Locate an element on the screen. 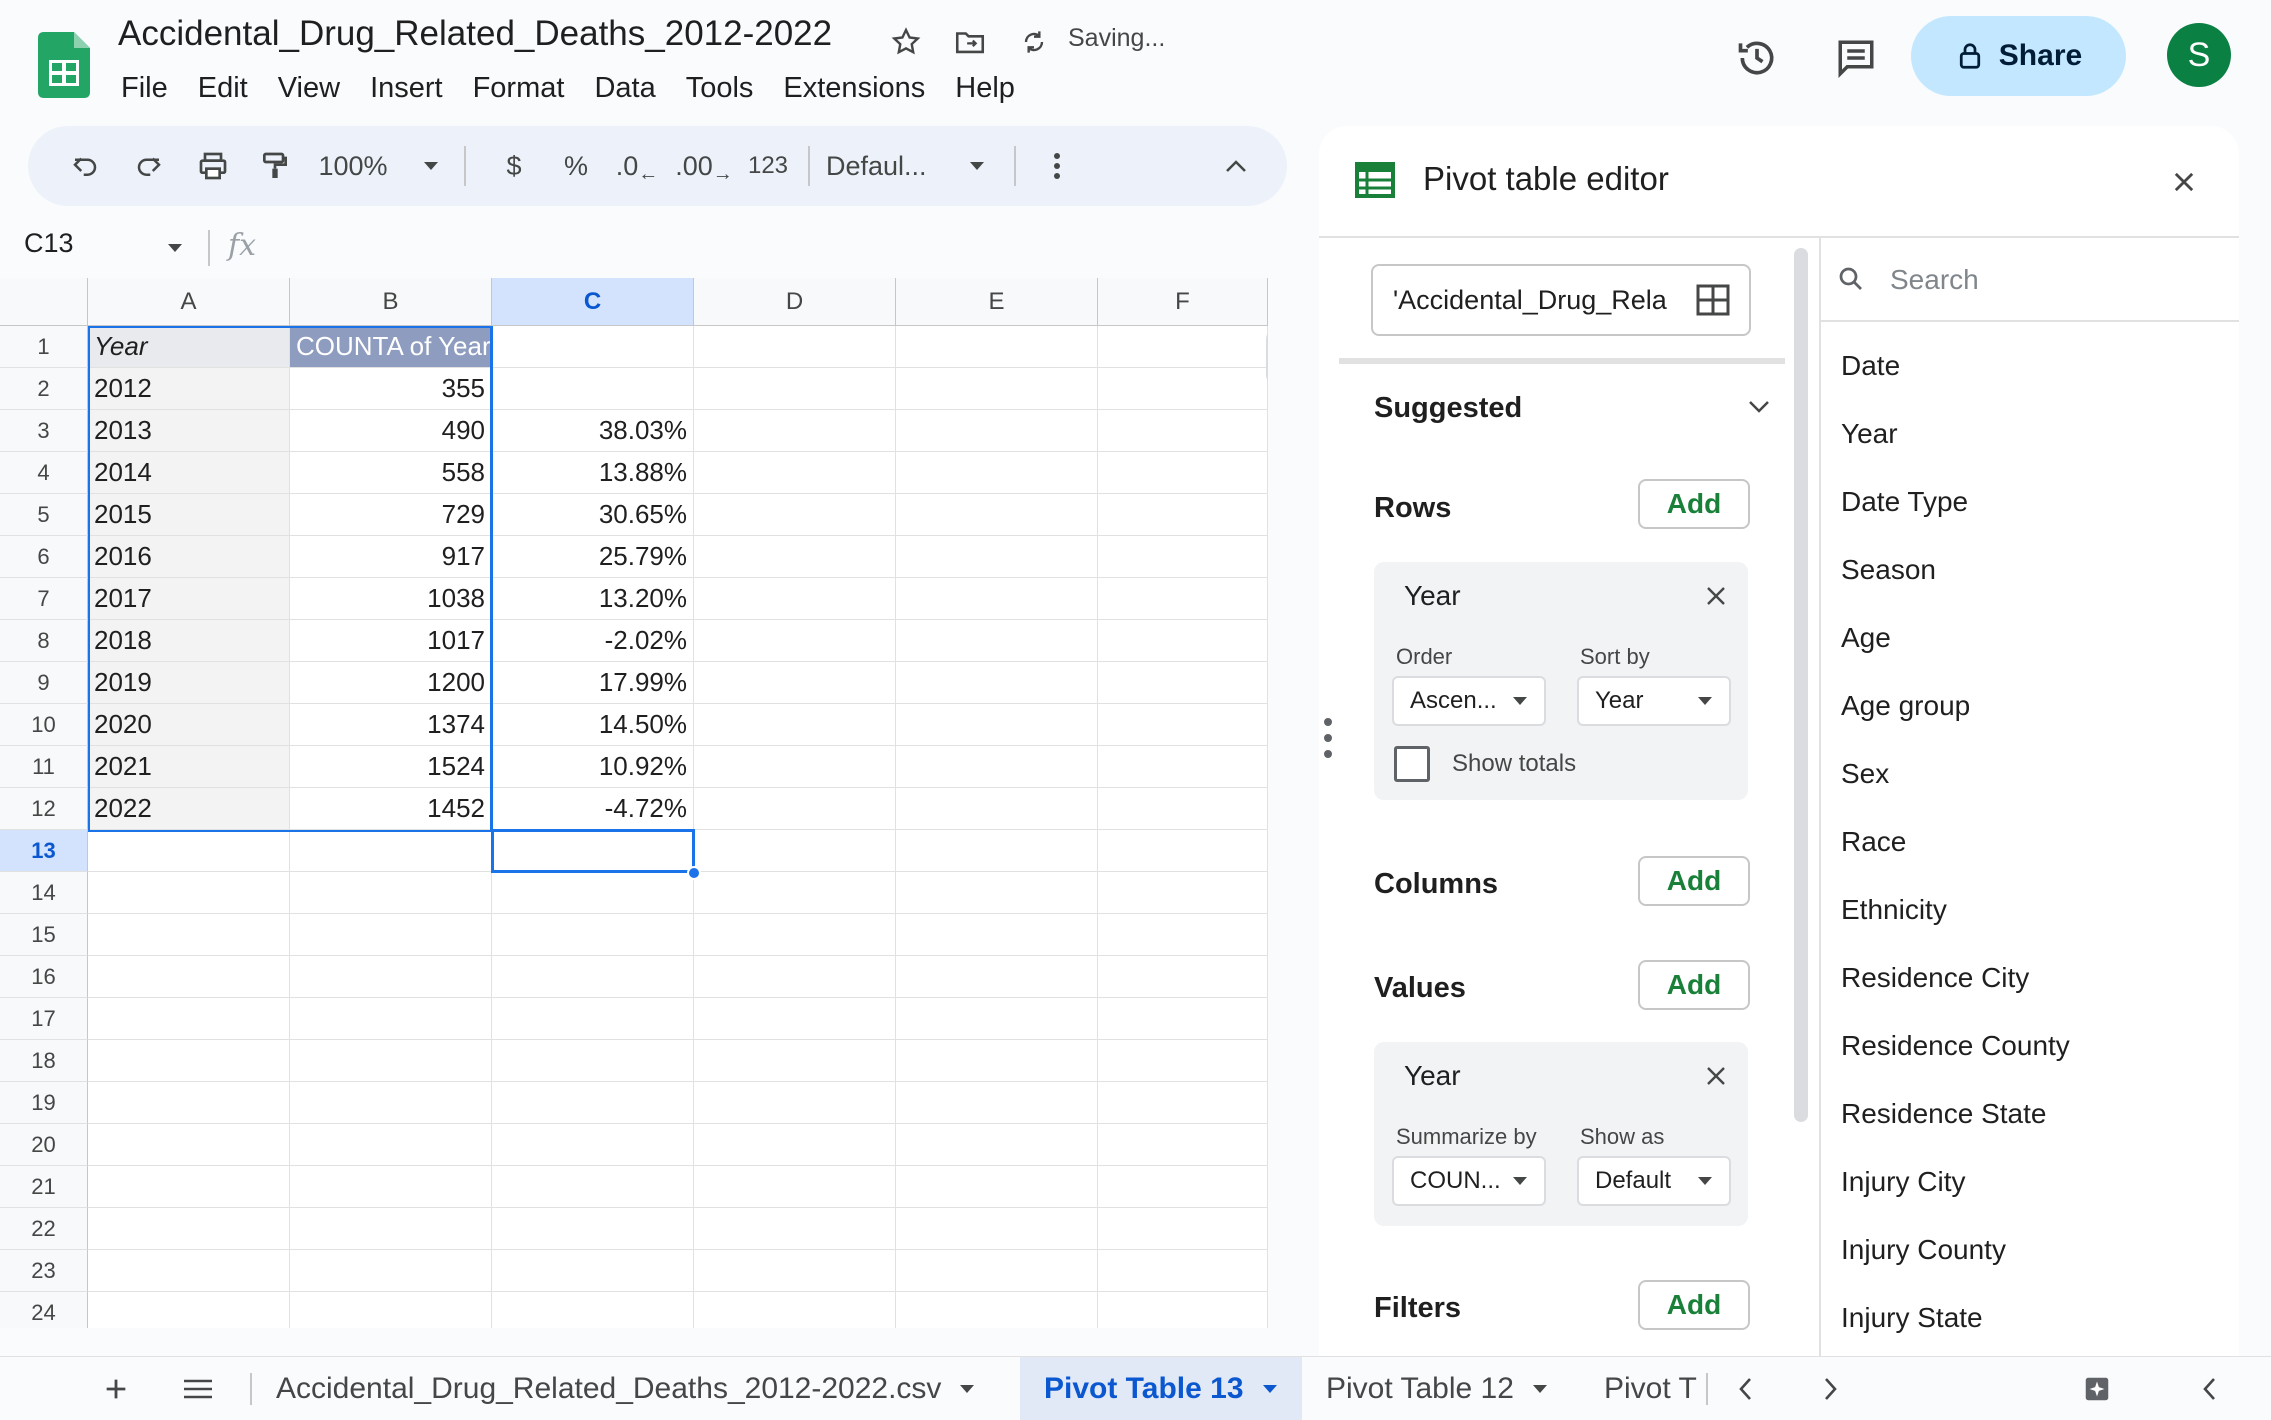 The image size is (2271, 1420). sheets-logo is located at coordinates (64, 65).